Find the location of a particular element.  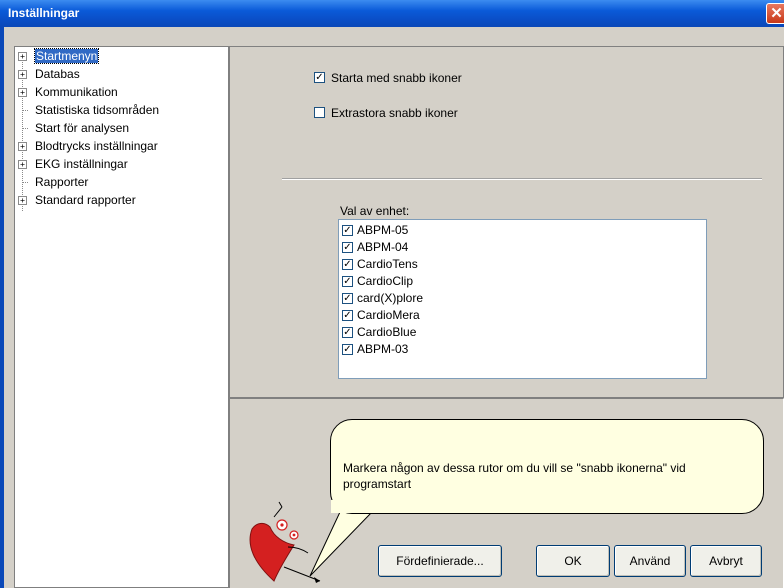

tree-item-label: Kommunikation is located at coordinates (76, 92).